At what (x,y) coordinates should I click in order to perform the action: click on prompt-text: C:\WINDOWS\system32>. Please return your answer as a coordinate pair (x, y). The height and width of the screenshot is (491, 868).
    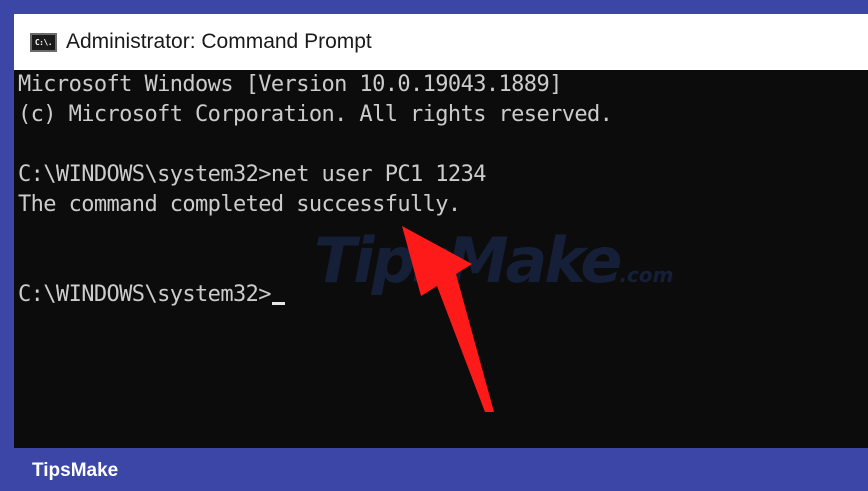
    Looking at the image, I should click on (145, 294).